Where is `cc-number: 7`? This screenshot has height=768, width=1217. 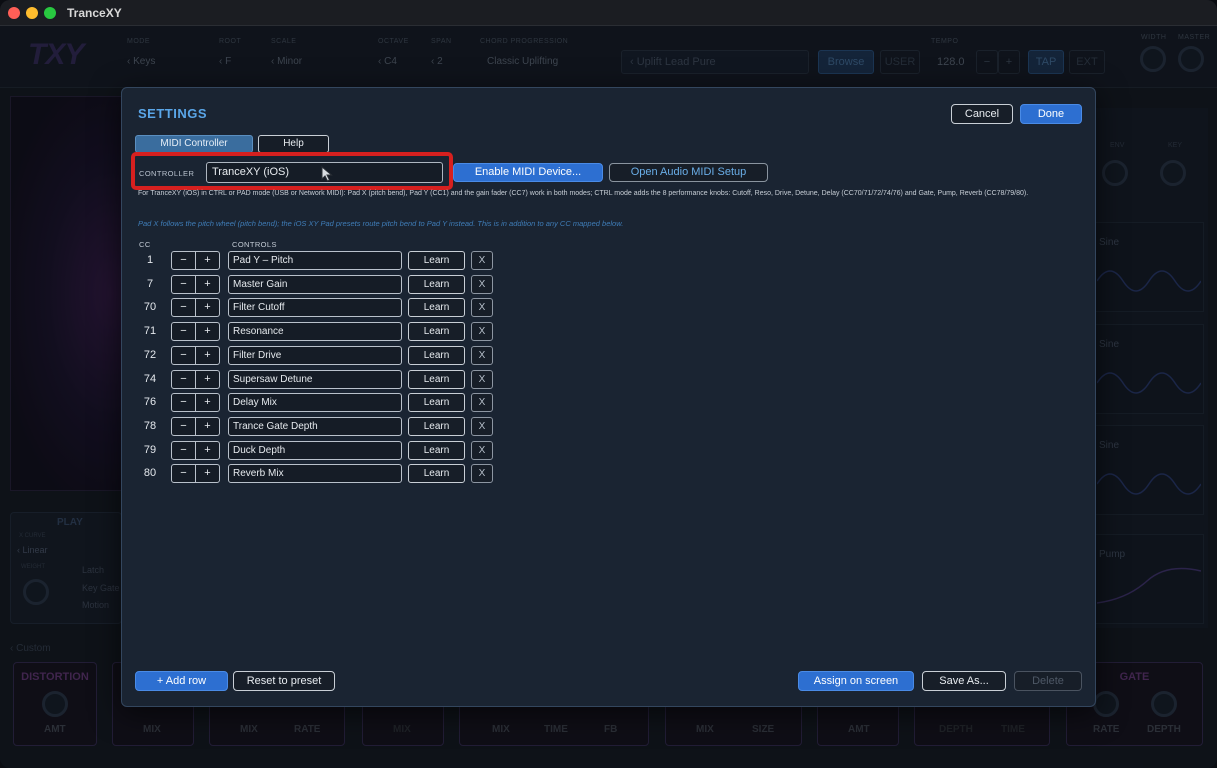
cc-number: 7 is located at coordinates (150, 283).